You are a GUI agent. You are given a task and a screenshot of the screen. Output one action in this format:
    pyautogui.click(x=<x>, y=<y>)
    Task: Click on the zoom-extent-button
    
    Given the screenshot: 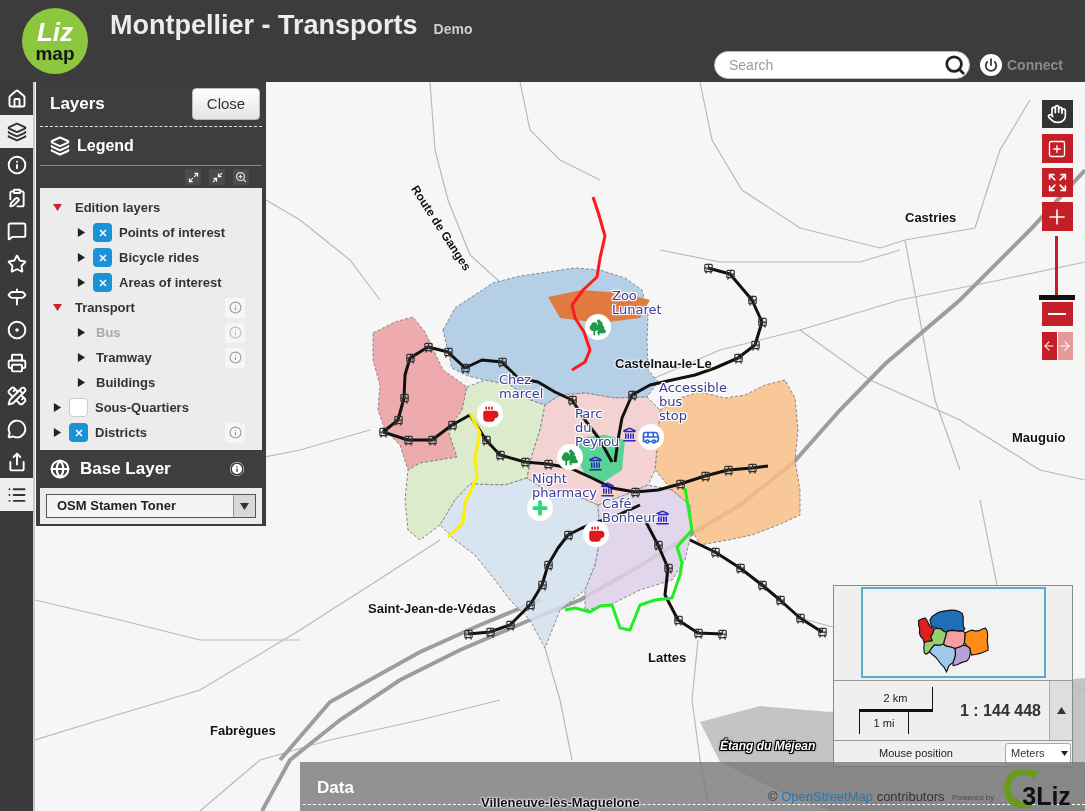 What is the action you would take?
    pyautogui.click(x=1057, y=182)
    